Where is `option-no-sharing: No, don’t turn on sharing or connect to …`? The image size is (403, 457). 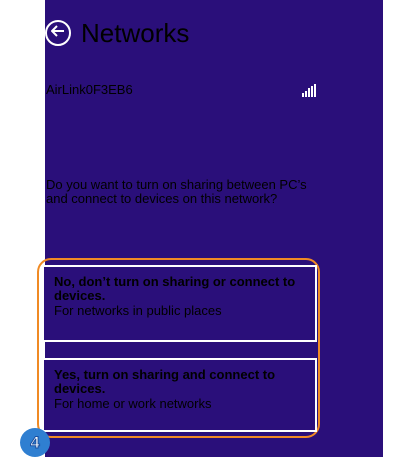
option-no-sharing: No, don’t turn on sharing or connect to … is located at coordinates (179, 303).